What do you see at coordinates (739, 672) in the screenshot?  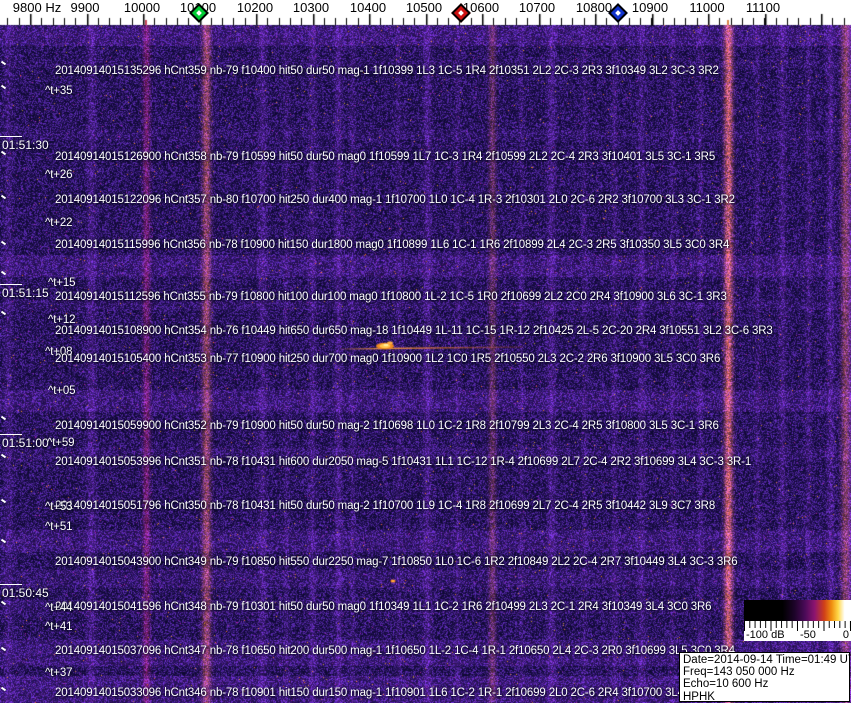 I see `frequency-readout: Freq=143 050 000 Hz` at bounding box center [739, 672].